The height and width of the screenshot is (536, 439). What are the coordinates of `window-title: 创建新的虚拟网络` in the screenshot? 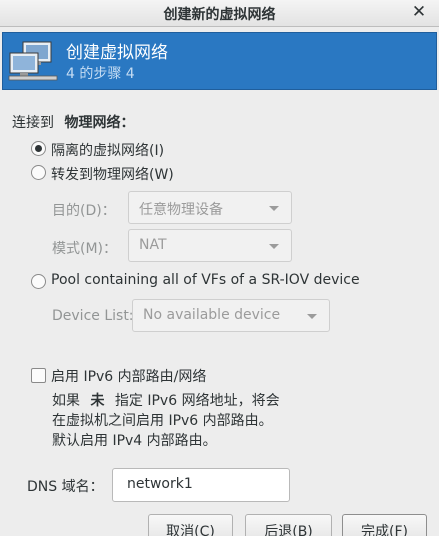 It's located at (219, 15).